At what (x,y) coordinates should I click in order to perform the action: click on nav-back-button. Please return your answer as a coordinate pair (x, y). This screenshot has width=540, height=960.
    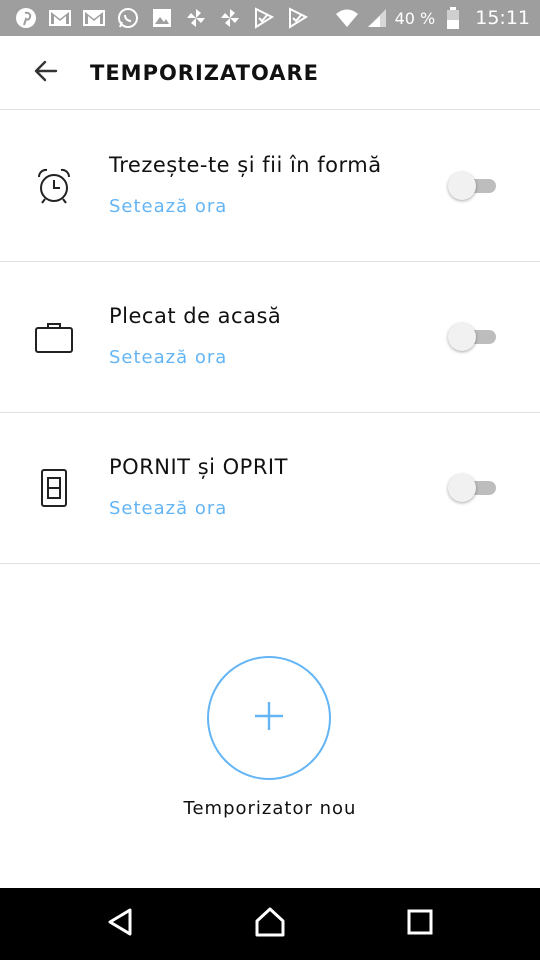
    Looking at the image, I should click on (120, 924).